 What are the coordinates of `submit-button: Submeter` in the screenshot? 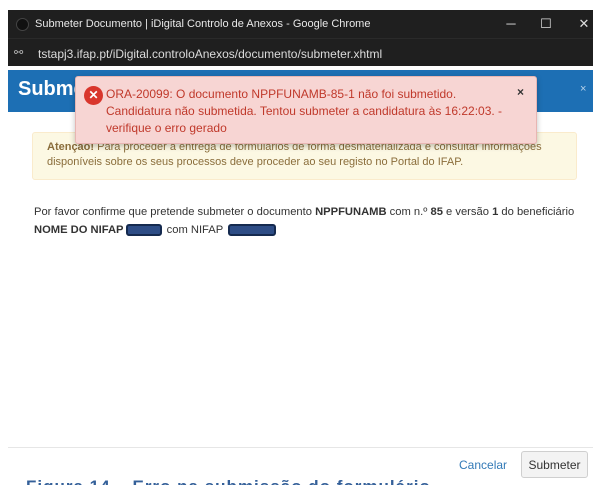 It's located at (554, 464).